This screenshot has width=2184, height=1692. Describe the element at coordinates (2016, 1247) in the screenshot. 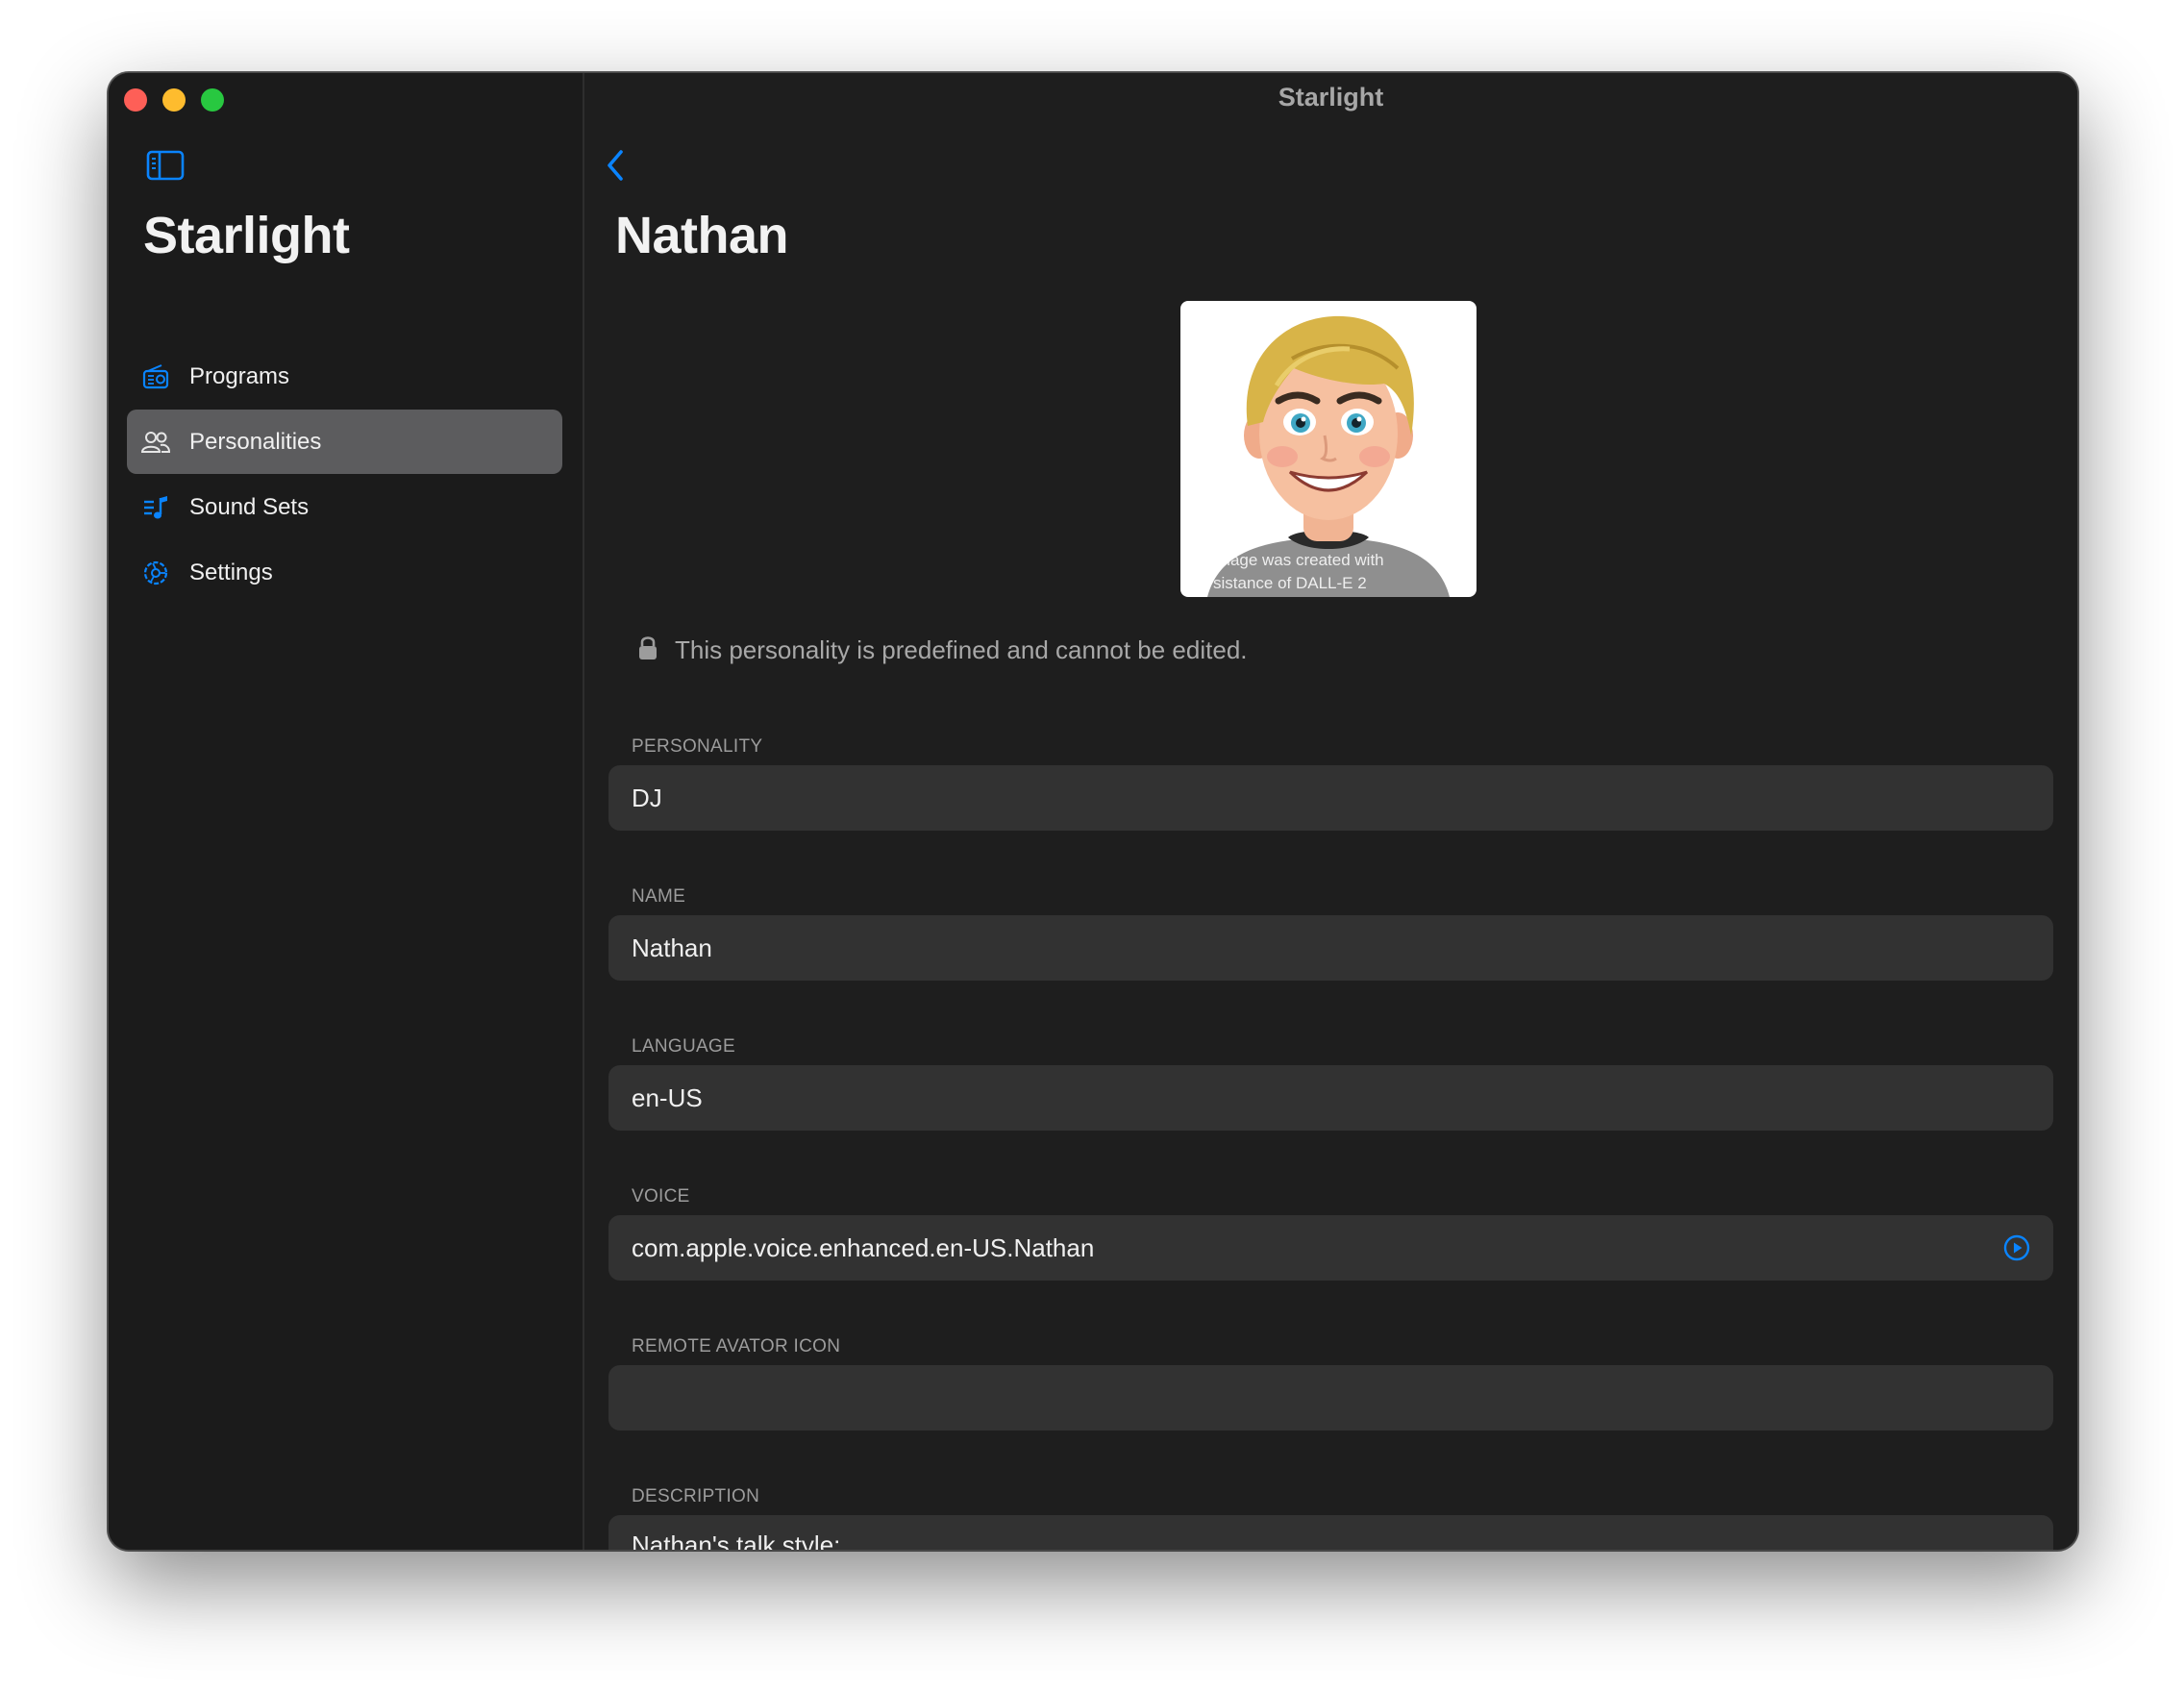

I see `play-voice-icon` at that location.